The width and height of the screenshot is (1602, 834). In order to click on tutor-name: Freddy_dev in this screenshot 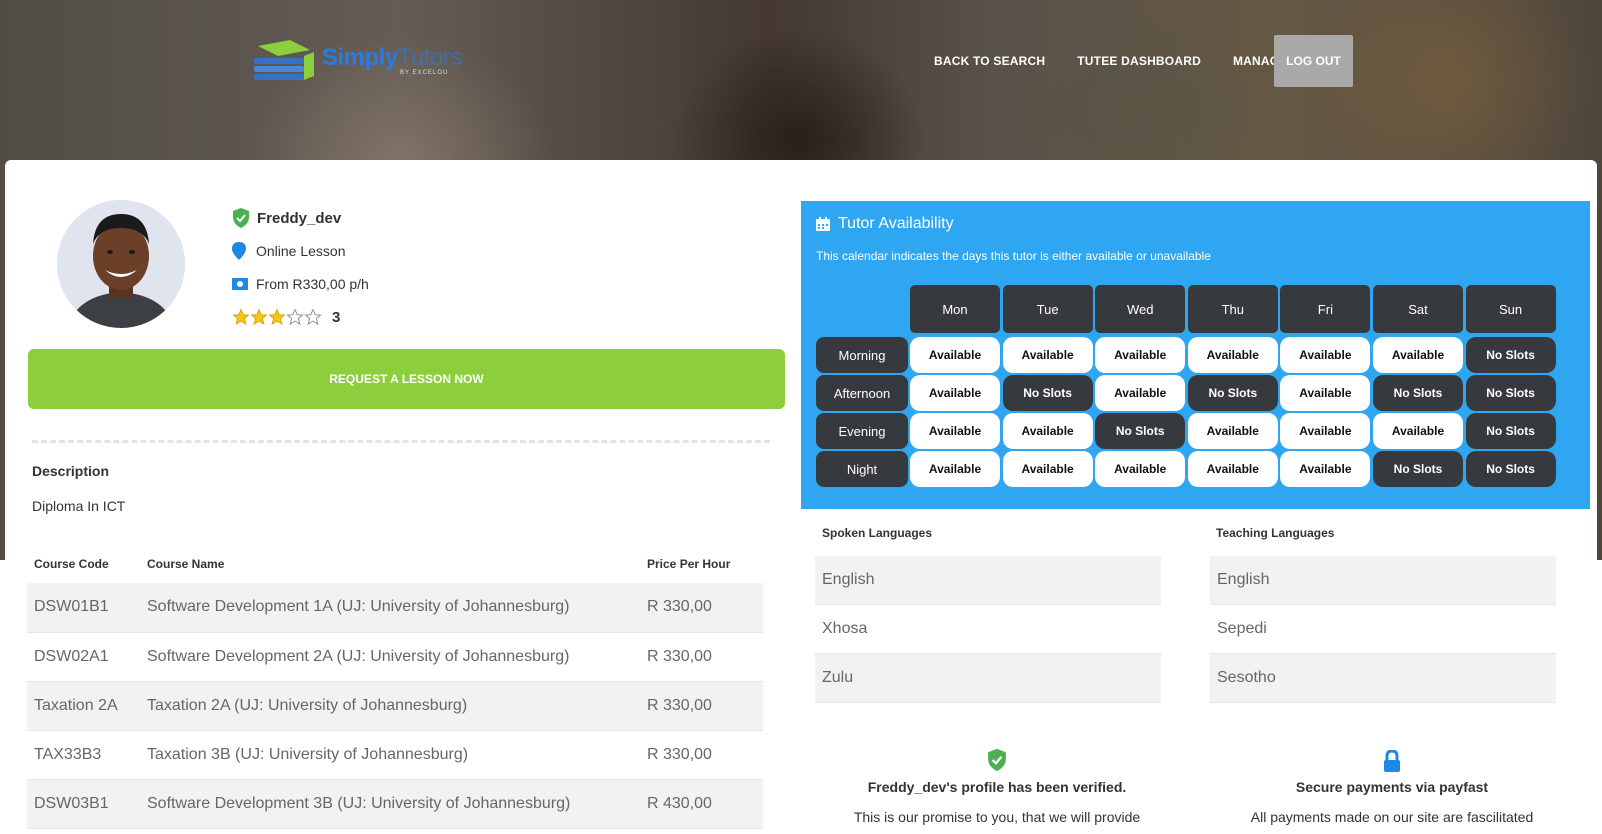, I will do `click(299, 218)`.